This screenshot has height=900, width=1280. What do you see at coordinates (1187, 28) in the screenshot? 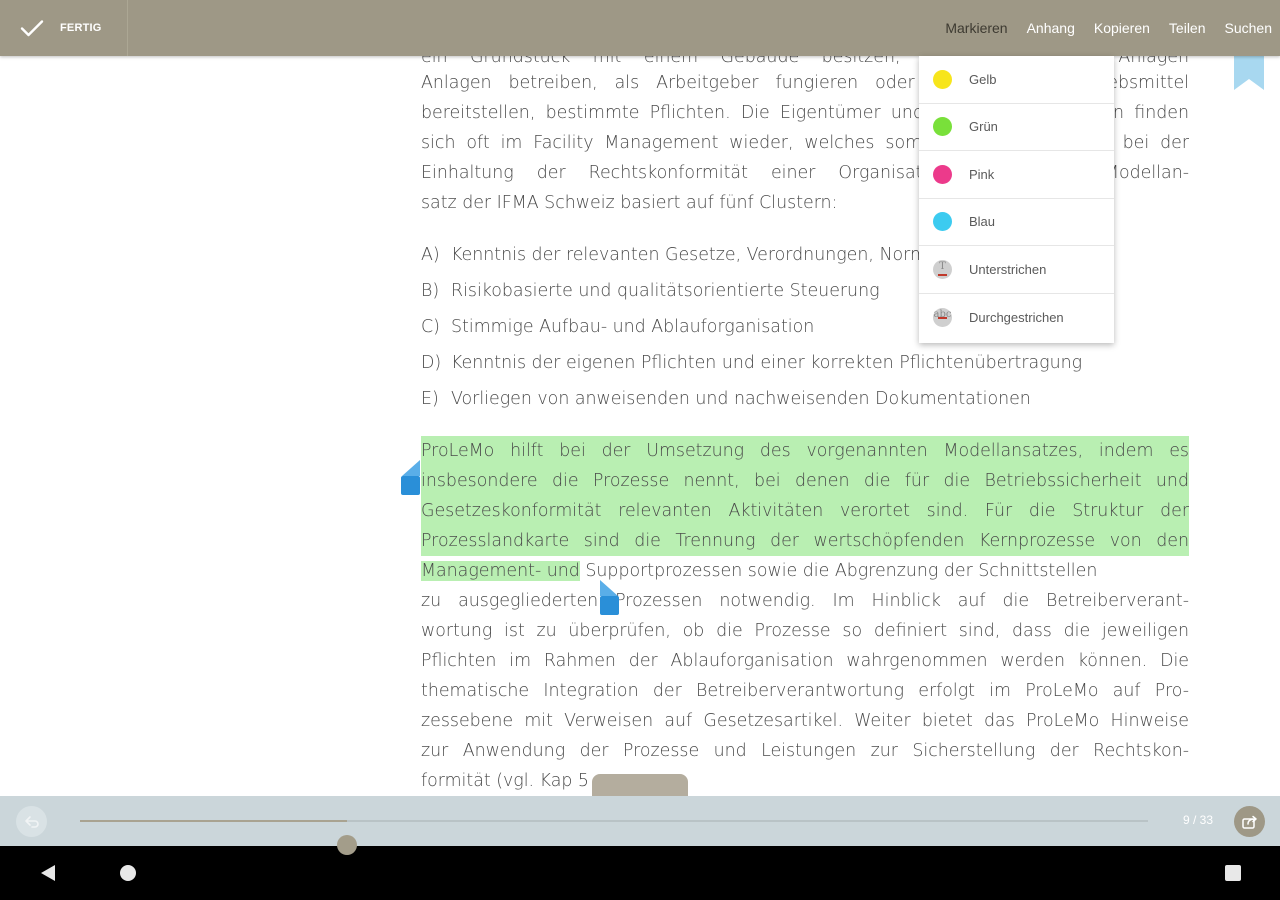
I see `share-action: Teilen` at bounding box center [1187, 28].